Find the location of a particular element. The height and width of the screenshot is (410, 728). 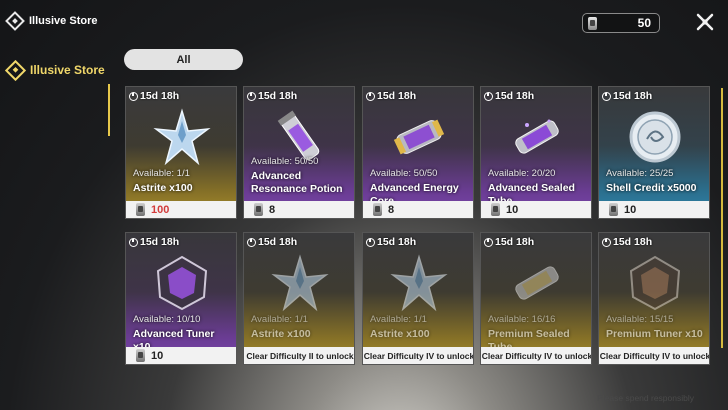

unlock-requirement: Clear Difficulty II to unlock is located at coordinates (299, 355).